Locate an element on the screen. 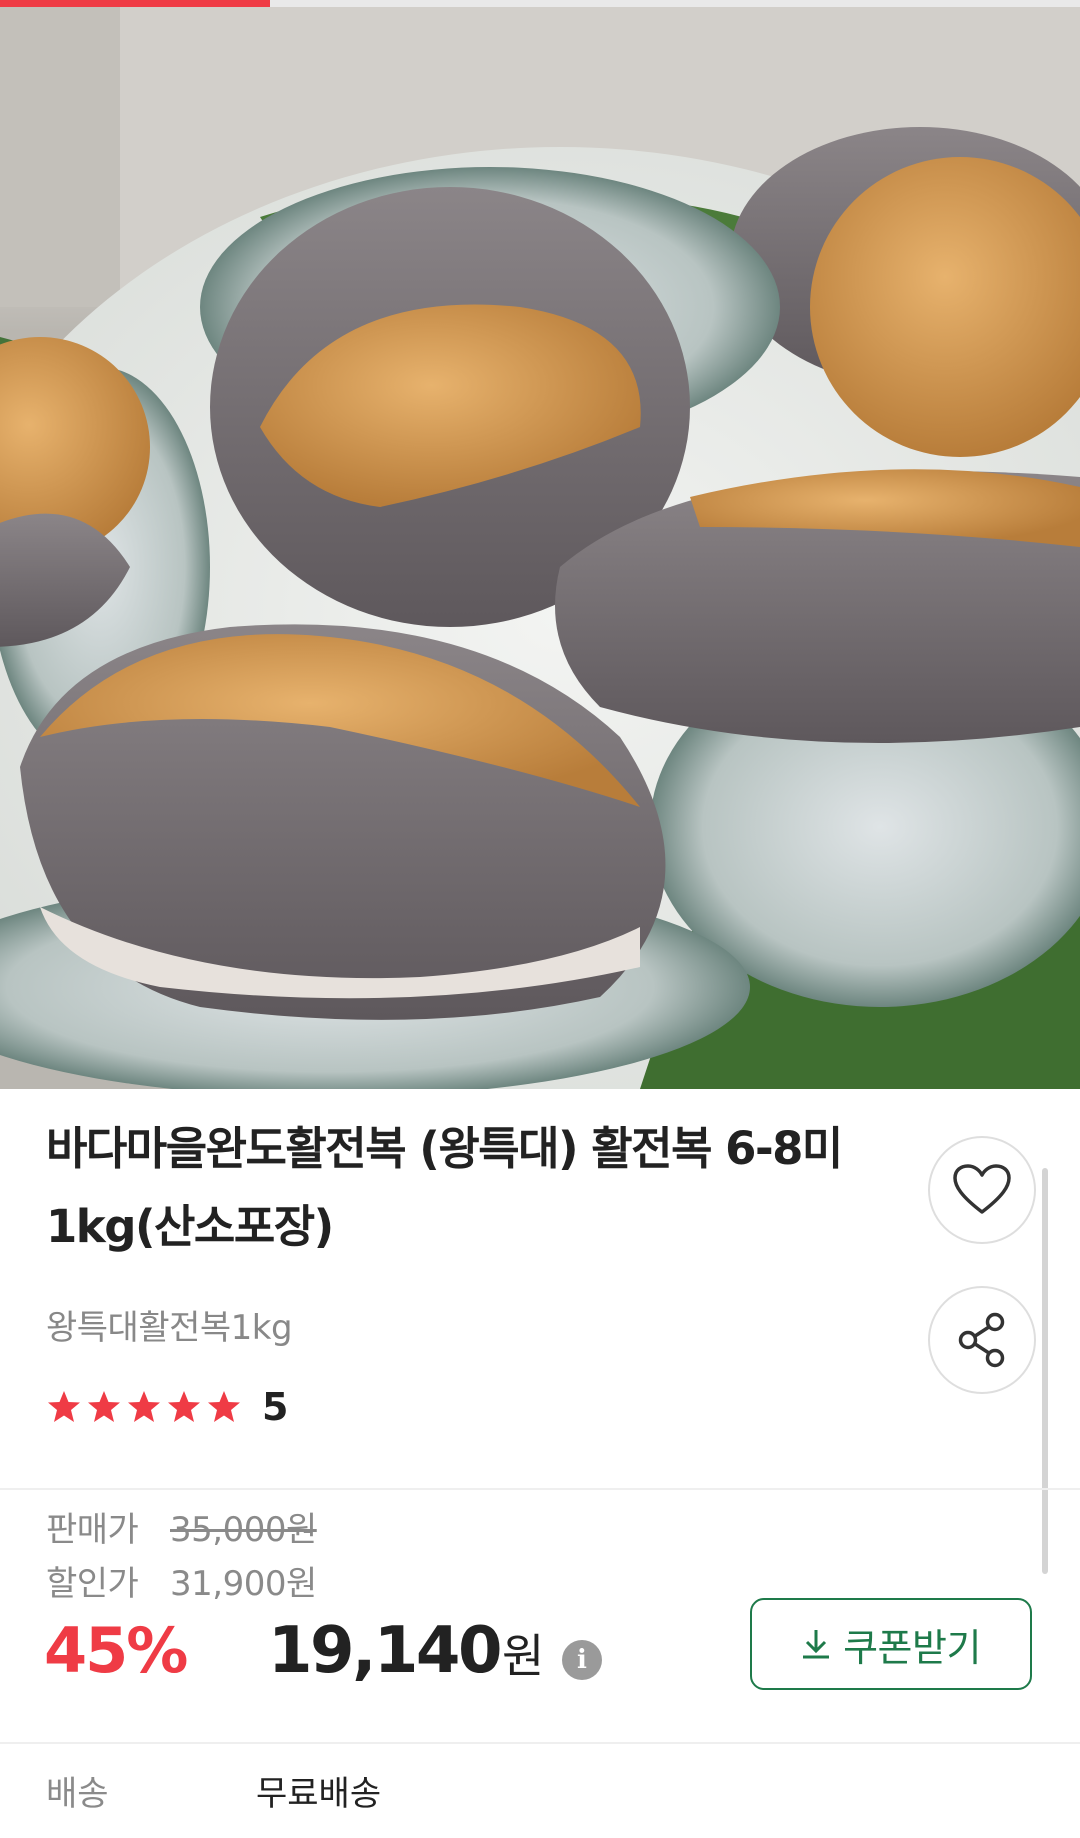  sale-price-value: 35,000원 is located at coordinates (243, 1530).